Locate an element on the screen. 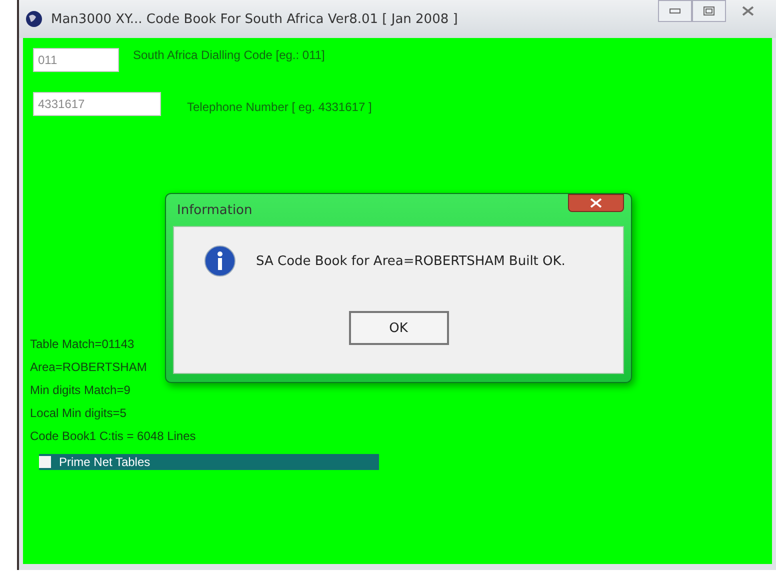 This screenshot has width=776, height=572. globe-icon is located at coordinates (34, 19).